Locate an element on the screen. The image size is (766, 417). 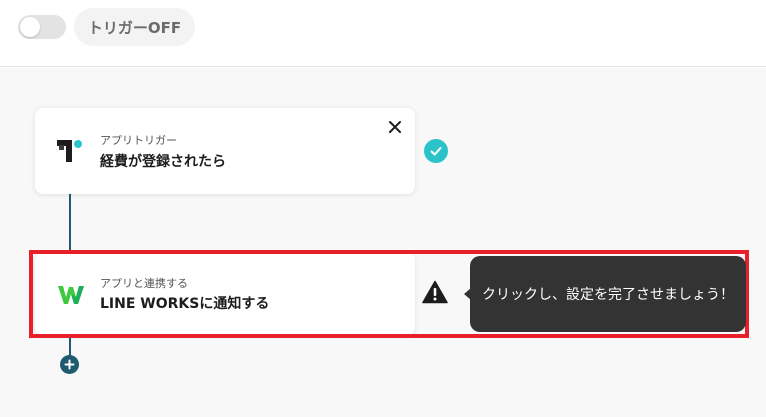
step-type-label: アプリと連携する is located at coordinates (144, 283).